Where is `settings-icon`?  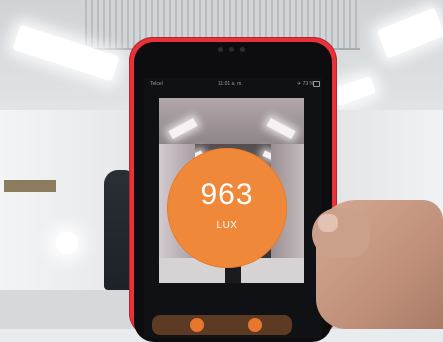 settings-icon is located at coordinates (197, 325).